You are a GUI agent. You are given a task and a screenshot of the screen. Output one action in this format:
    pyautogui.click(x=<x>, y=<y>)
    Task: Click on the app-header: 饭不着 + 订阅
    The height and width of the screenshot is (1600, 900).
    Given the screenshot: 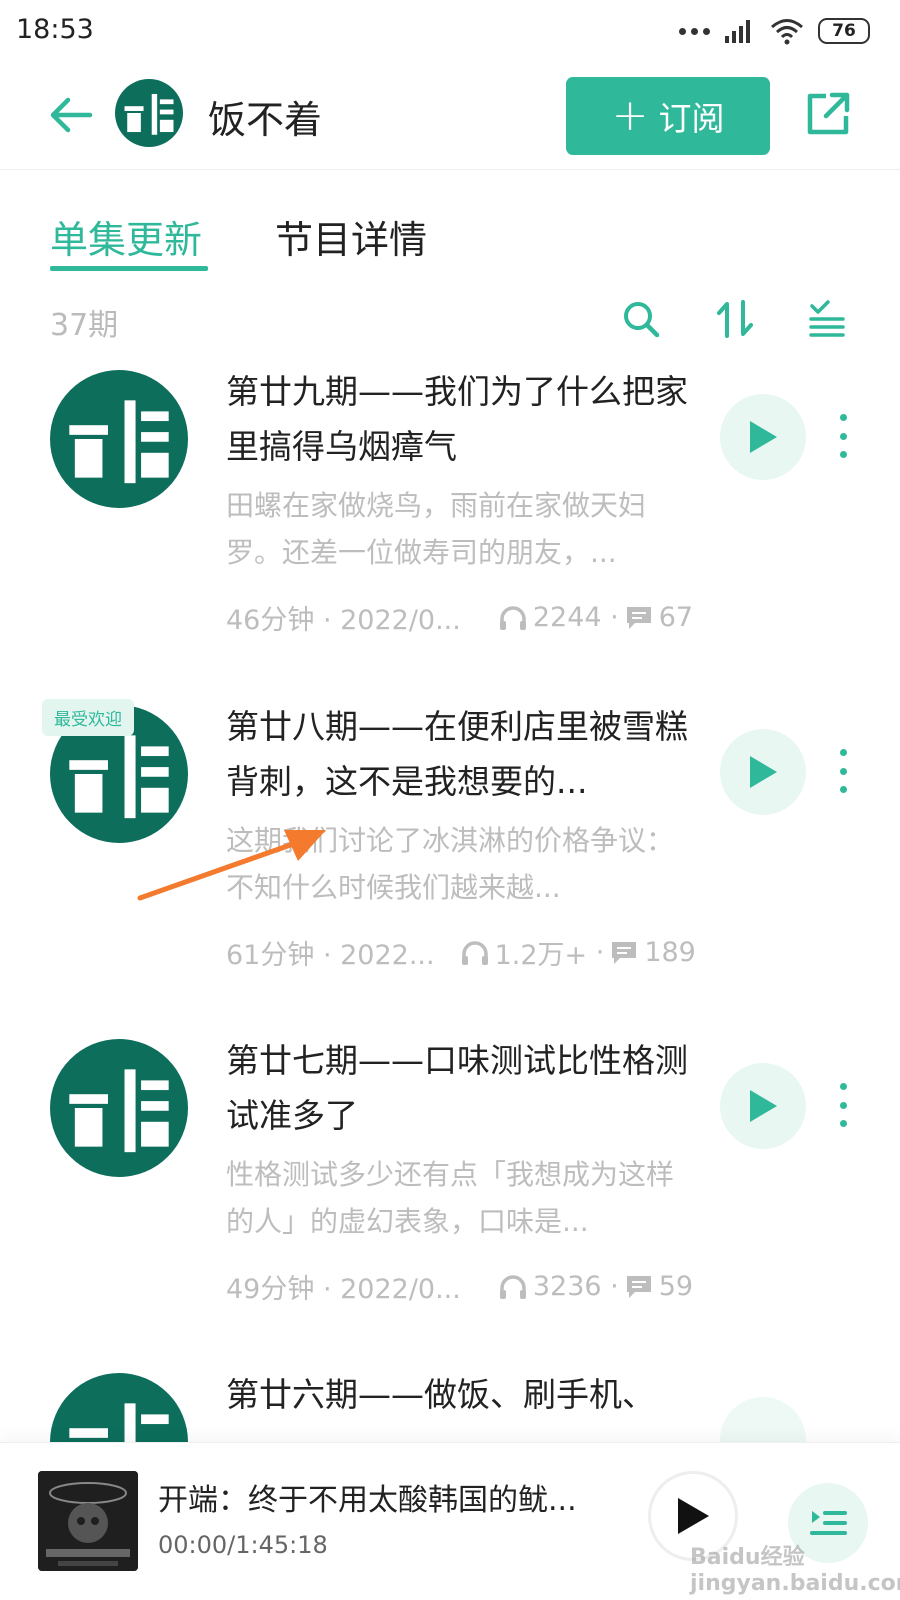 What is the action you would take?
    pyautogui.click(x=450, y=116)
    